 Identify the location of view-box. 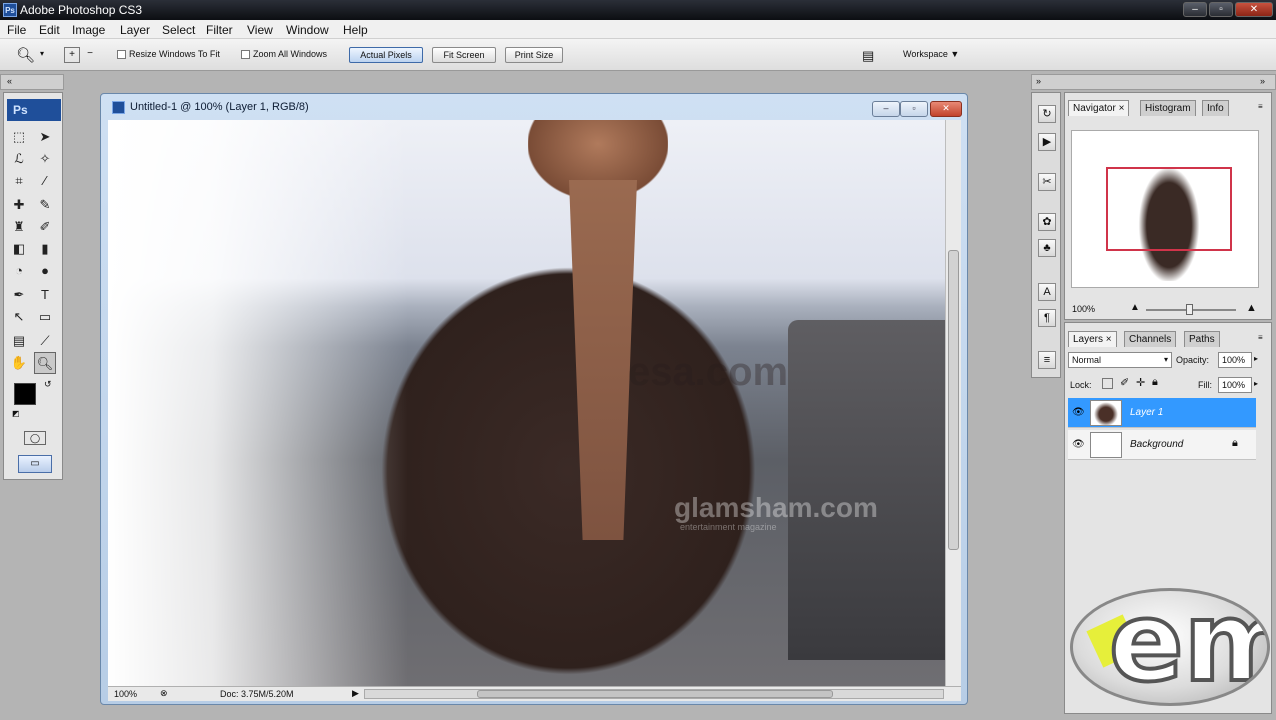
(1169, 209).